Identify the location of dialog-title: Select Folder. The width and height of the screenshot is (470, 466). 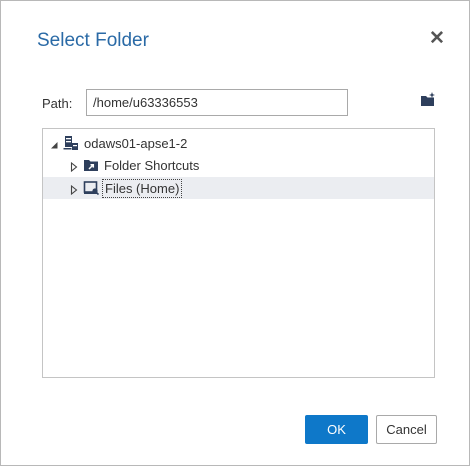
(93, 40).